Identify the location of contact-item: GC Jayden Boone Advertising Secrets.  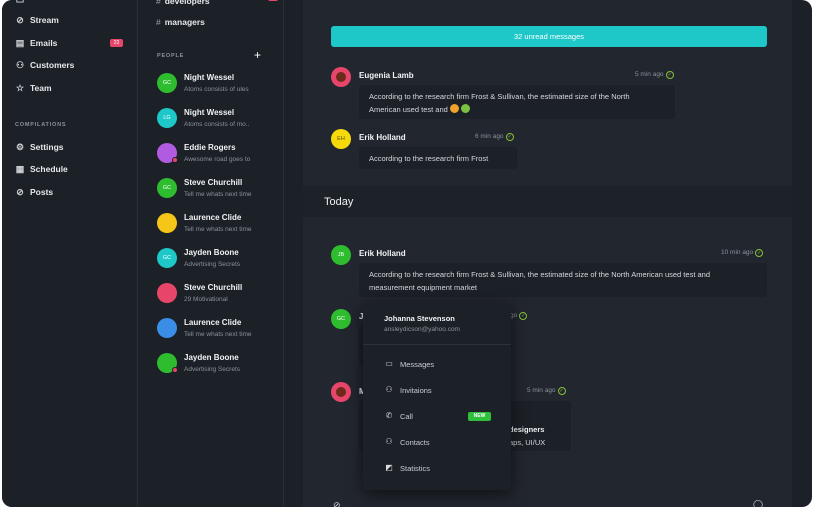
(217, 259).